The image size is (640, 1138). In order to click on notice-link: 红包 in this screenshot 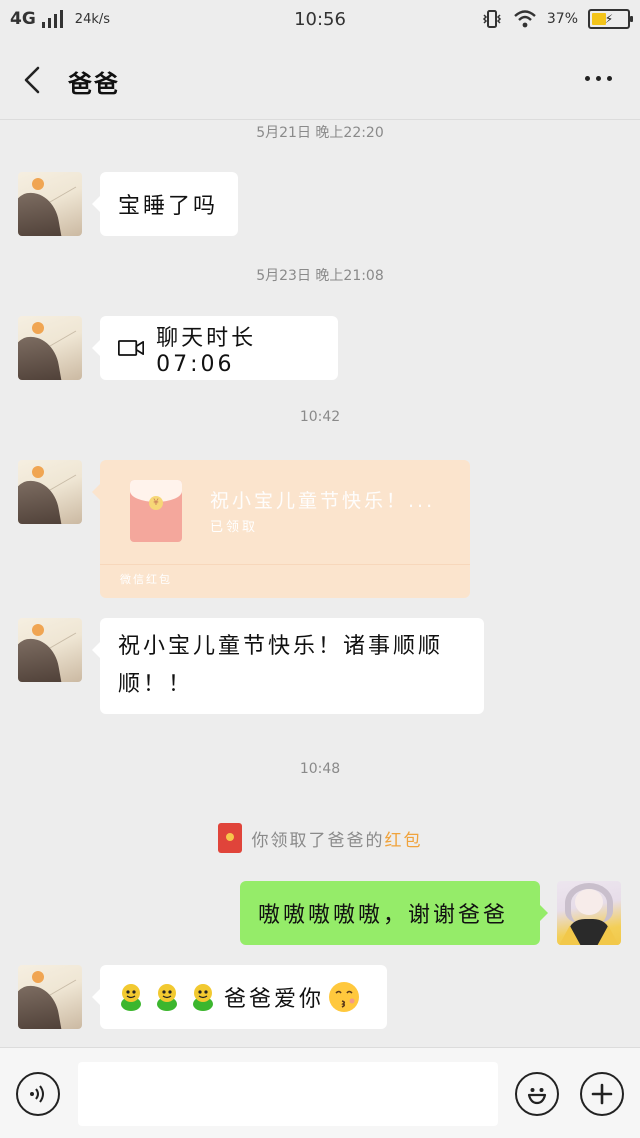, I will do `click(404, 841)`.